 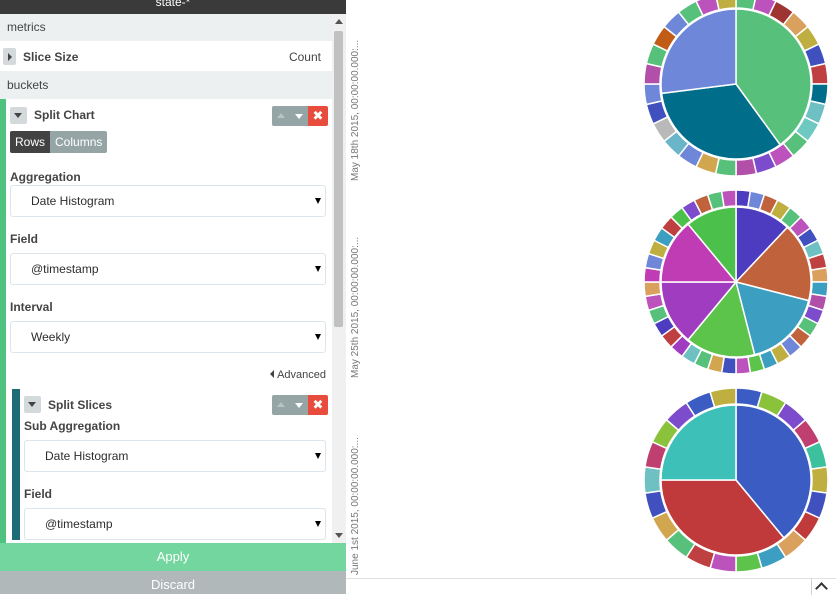 I want to click on field-select-value: @timestamp, so click(x=65, y=269).